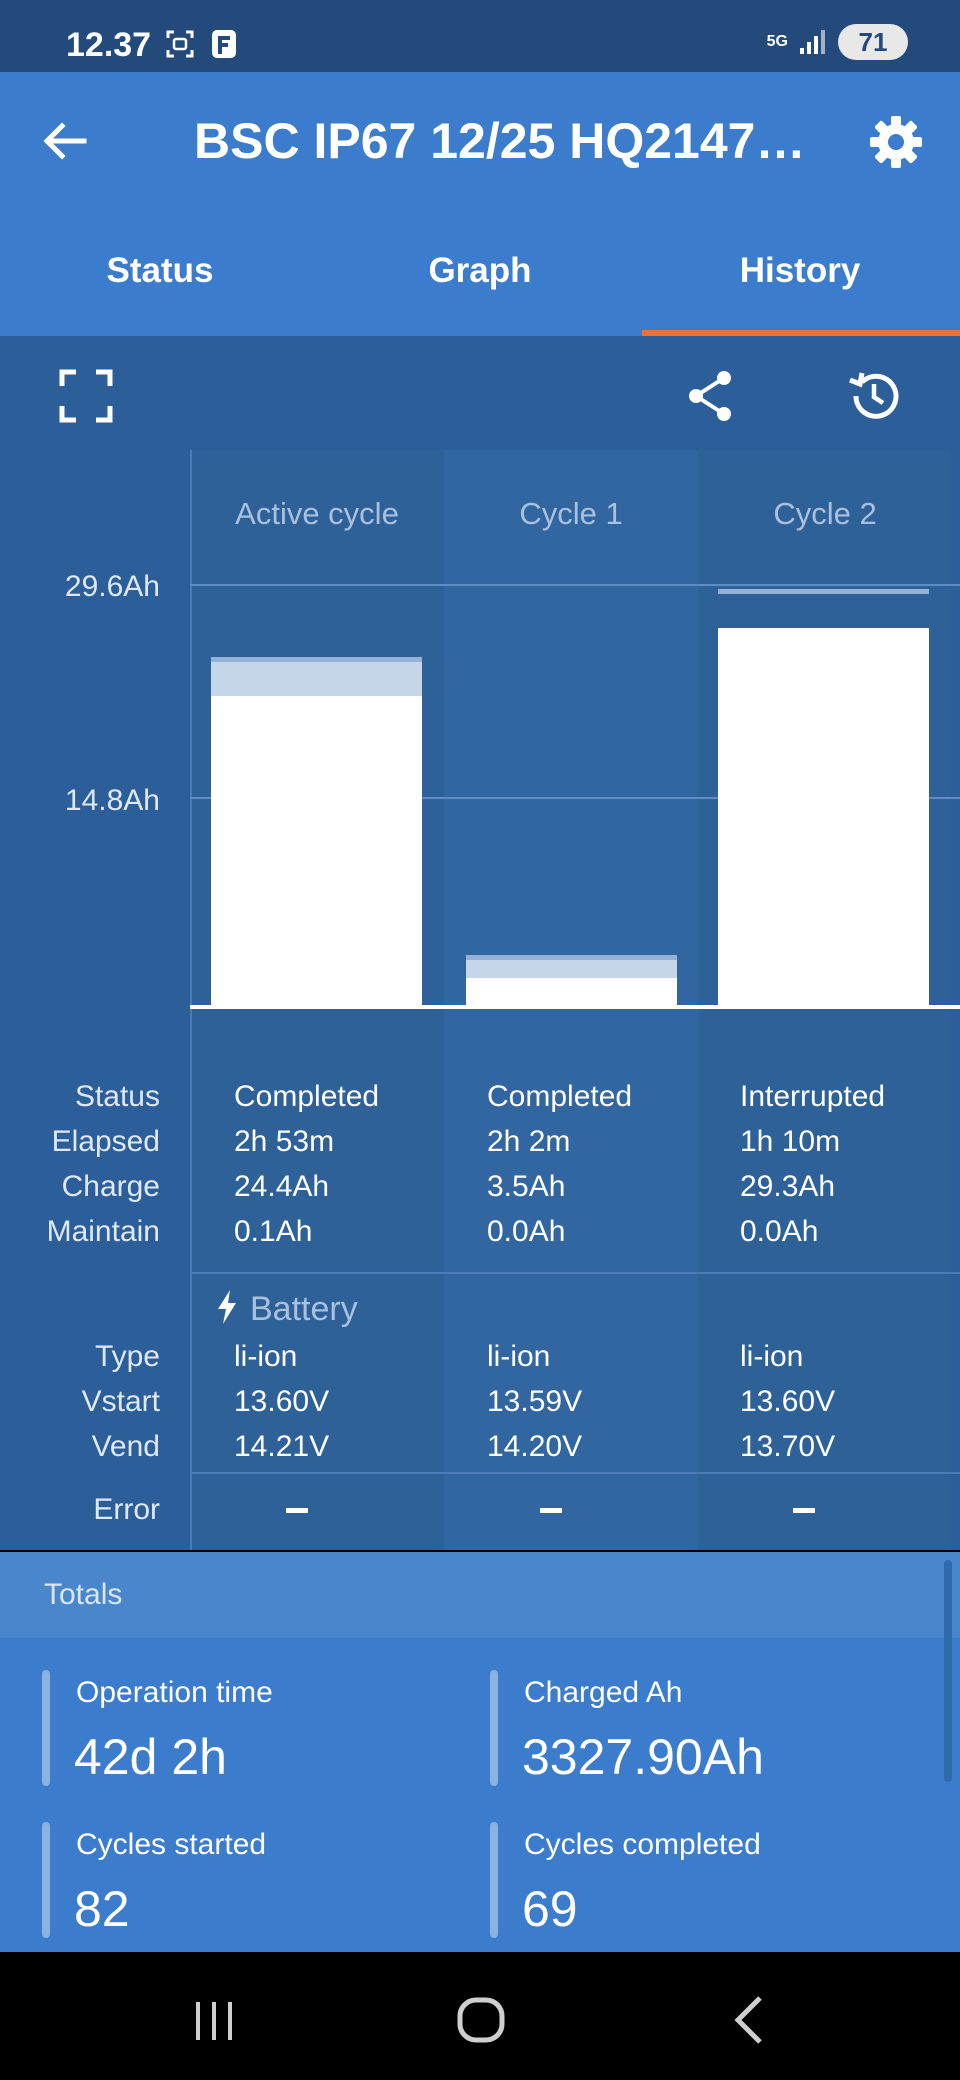  What do you see at coordinates (180, 44) in the screenshot?
I see `screenshot-icon` at bounding box center [180, 44].